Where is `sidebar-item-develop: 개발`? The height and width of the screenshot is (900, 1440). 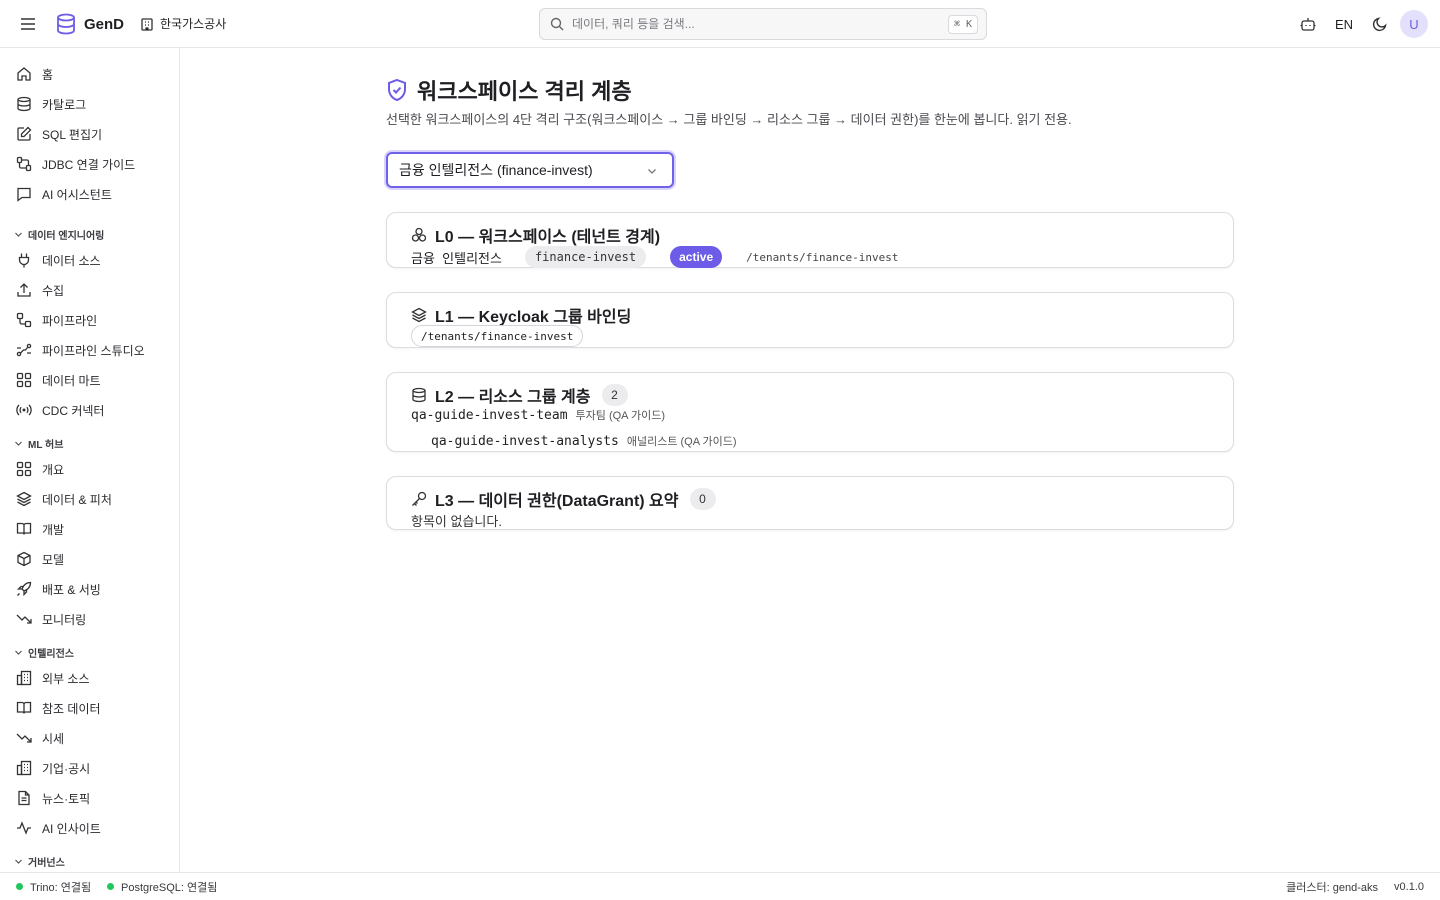 sidebar-item-develop: 개발 is located at coordinates (40, 529).